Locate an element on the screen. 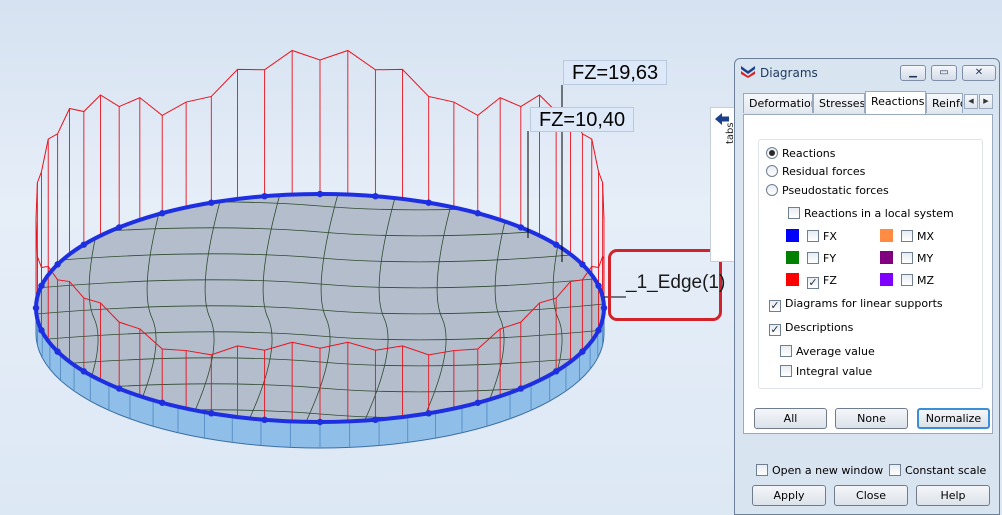 The height and width of the screenshot is (515, 1002). all-button: All is located at coordinates (790, 418).